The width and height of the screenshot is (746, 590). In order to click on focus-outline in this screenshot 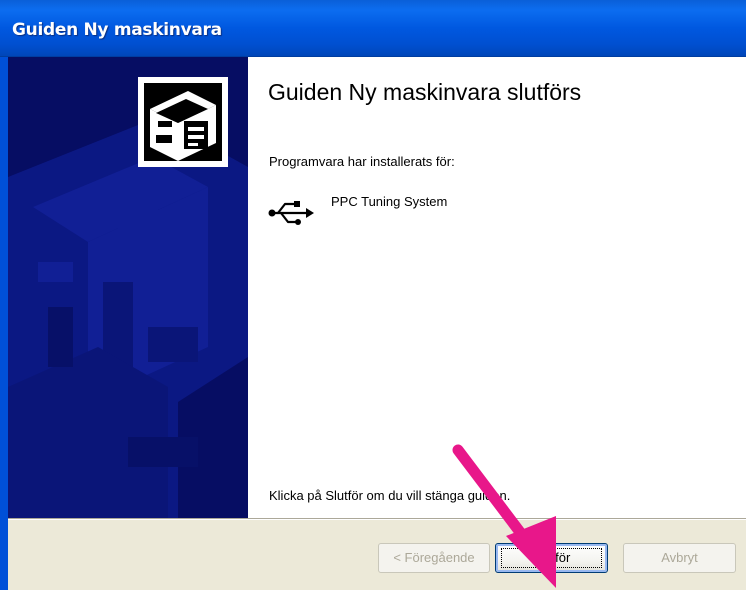, I will do `click(551, 558)`.